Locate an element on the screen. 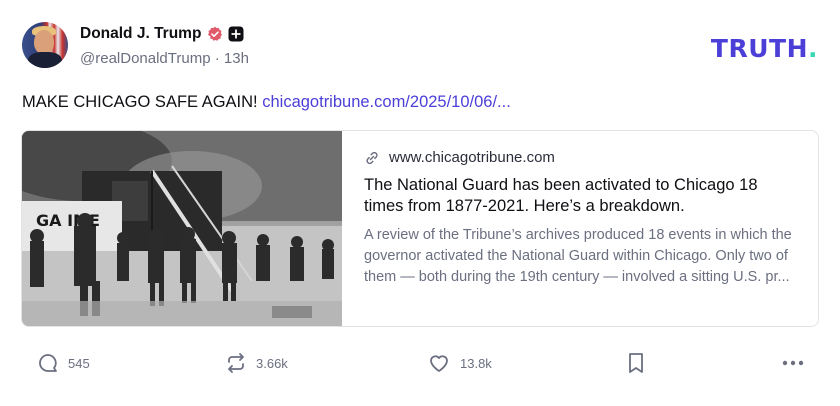  post-time: 13h is located at coordinates (236, 58).